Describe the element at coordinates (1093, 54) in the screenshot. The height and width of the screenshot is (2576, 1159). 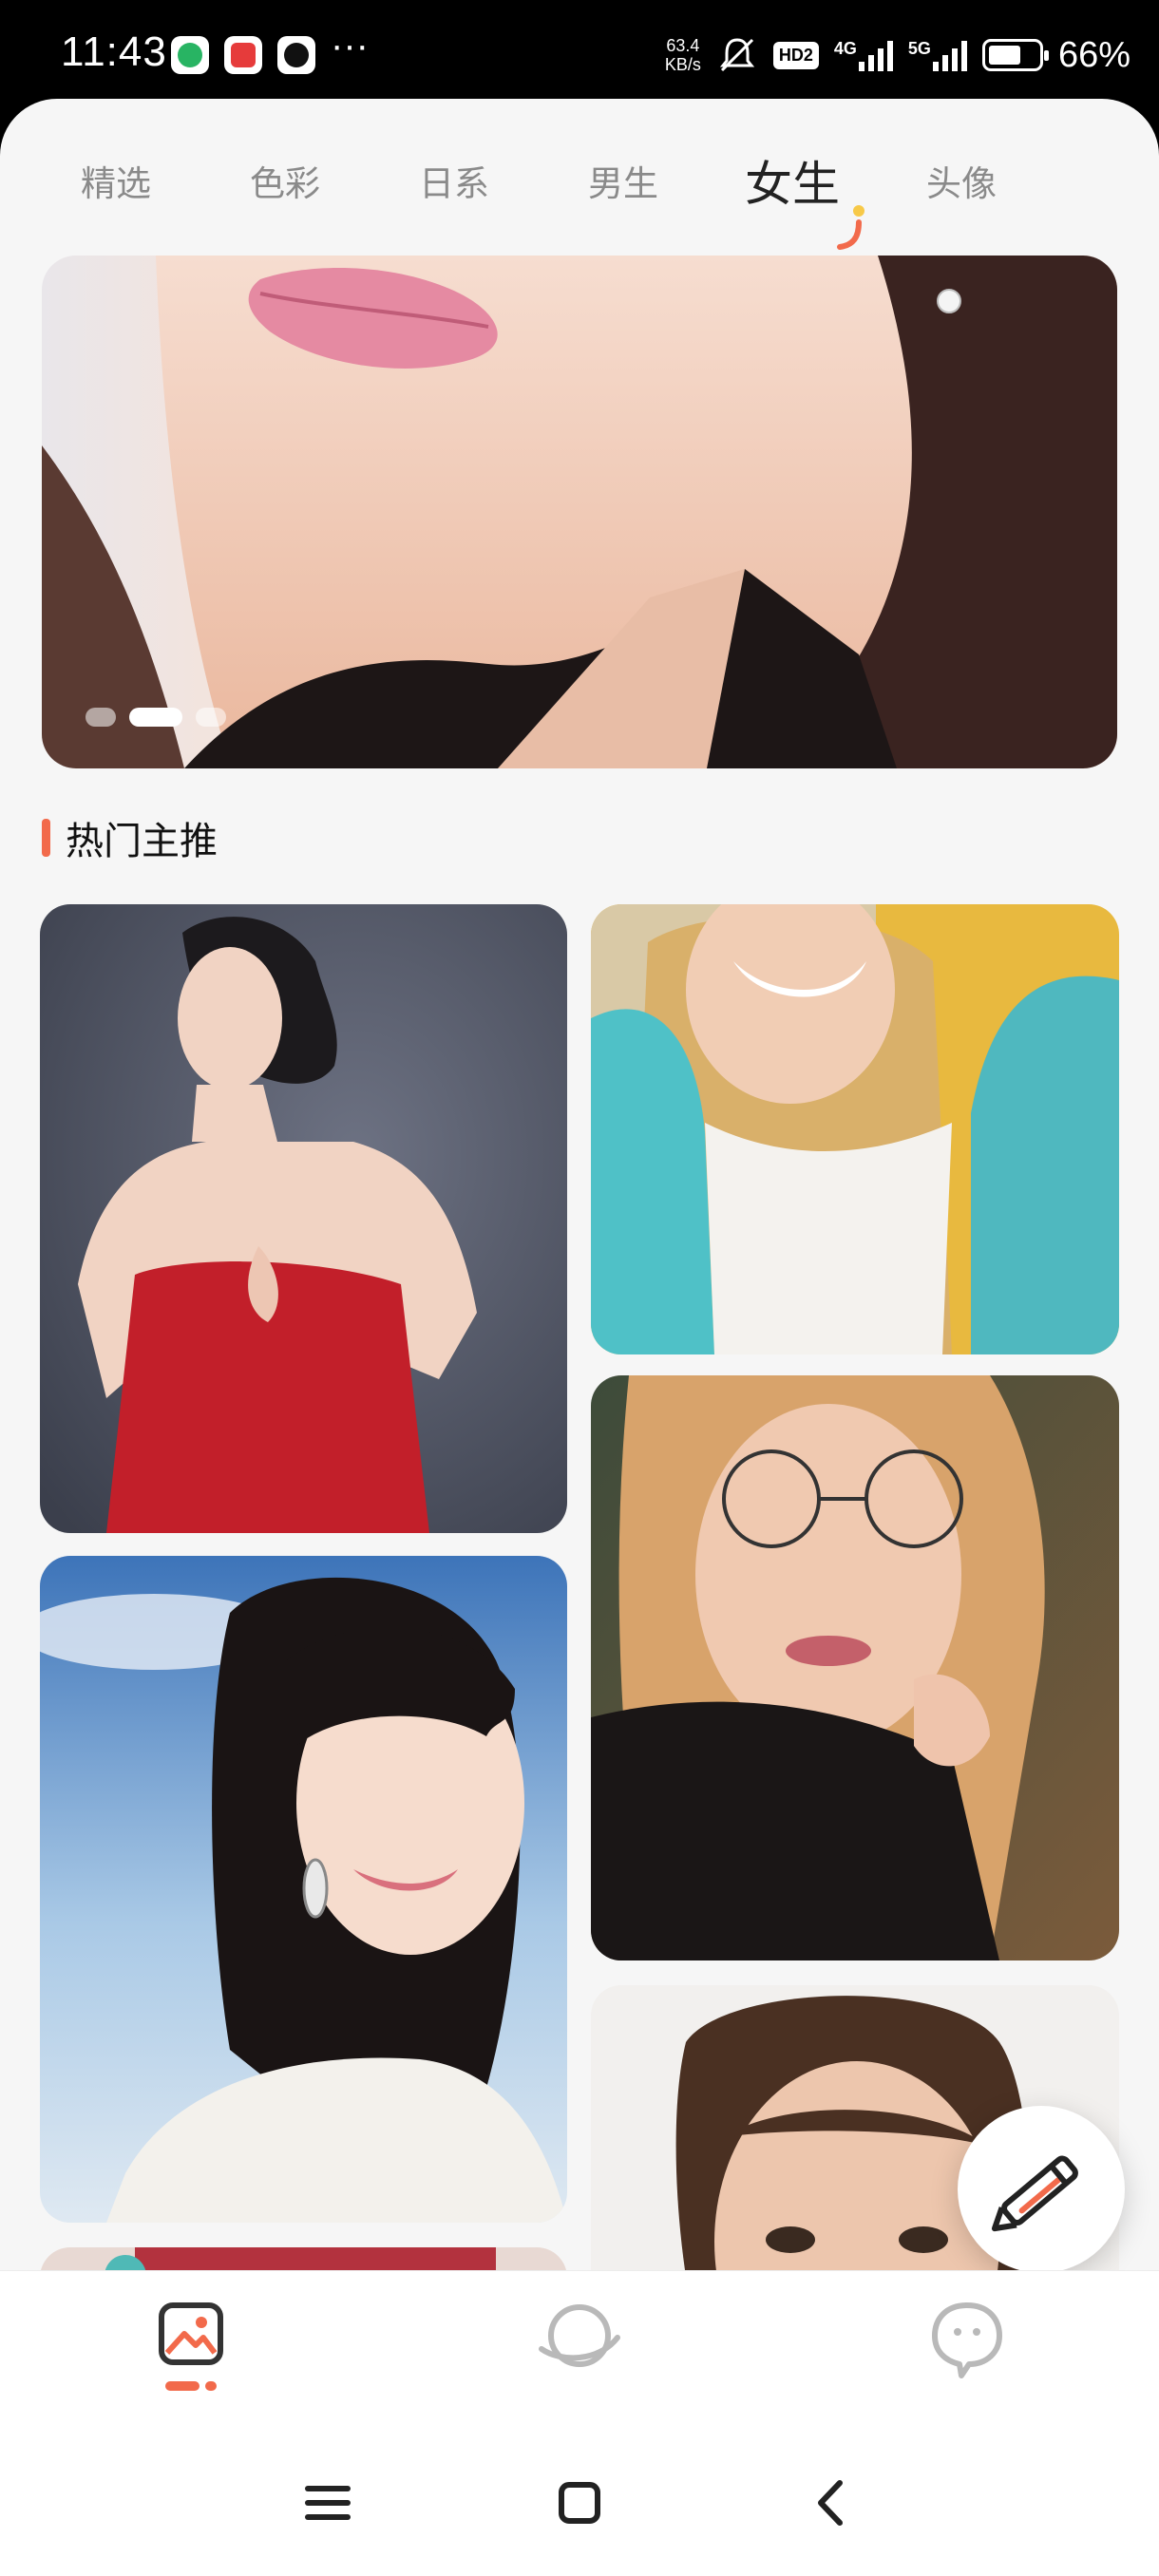
I see `battery-percent: 66%` at that location.